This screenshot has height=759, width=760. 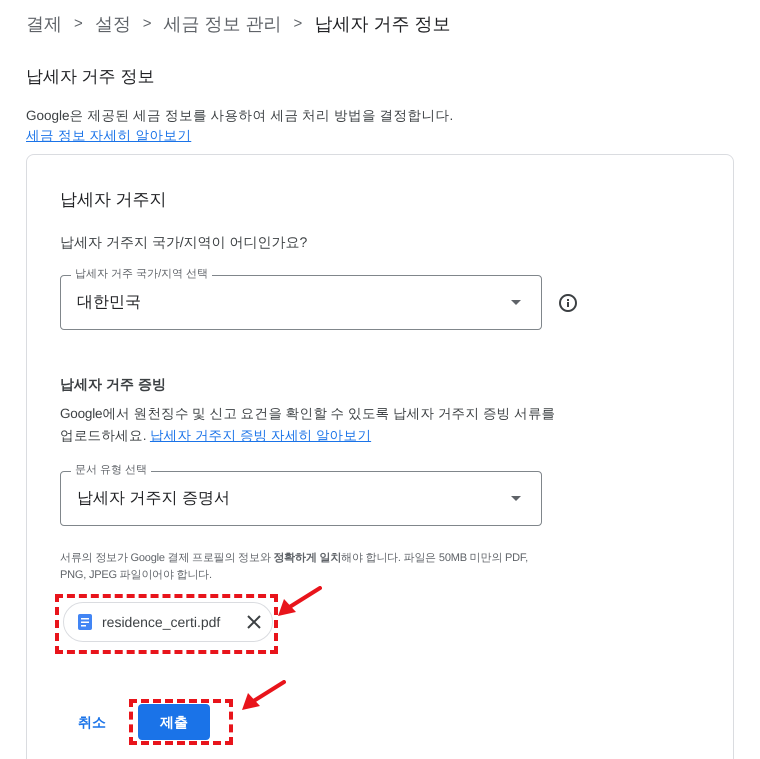 I want to click on field-value: 납세자 거주지 증명서, so click(x=153, y=498).